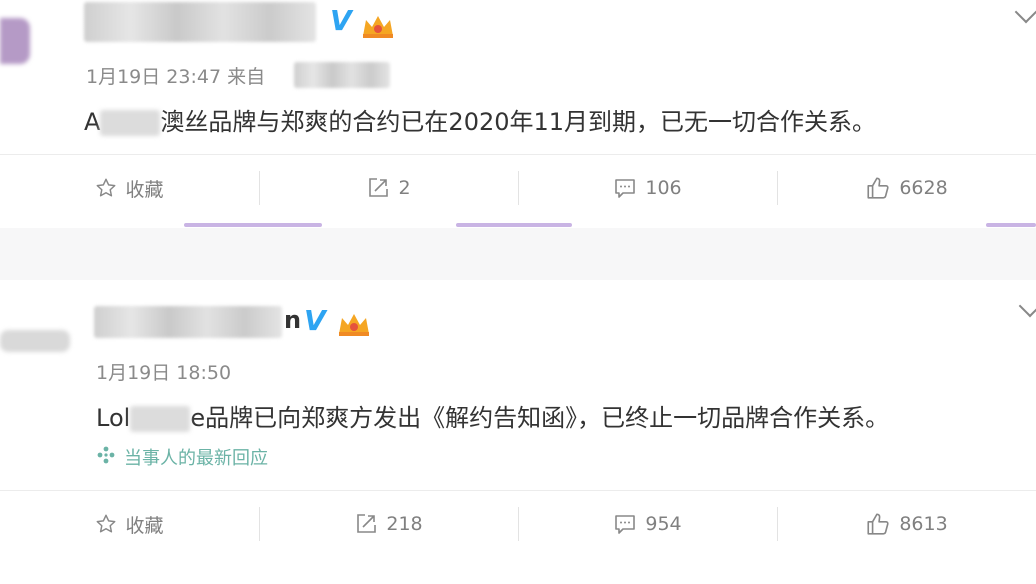  Describe the element at coordinates (92, 122) in the screenshot. I see `content-prefix: A` at that location.